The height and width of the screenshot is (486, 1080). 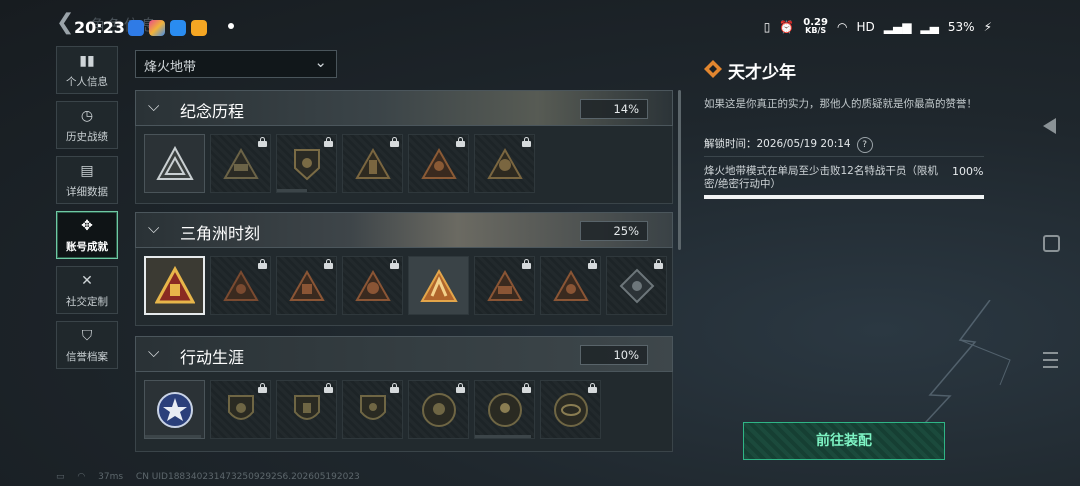 I want to click on section-percent: 10%, so click(x=614, y=355).